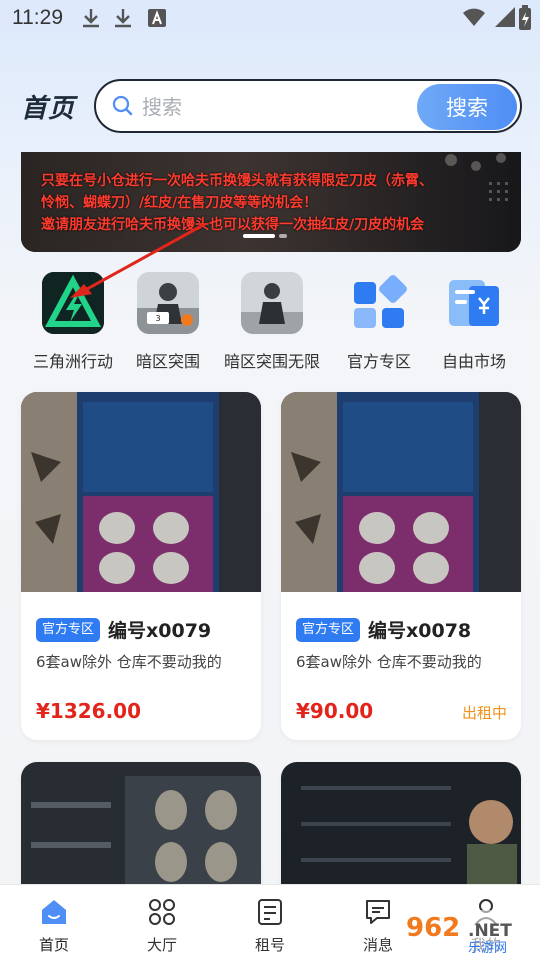  I want to click on banner-text-line-2: 怜悯、蝴蝶刀）/红皮/在售刀皮等等的机会！, so click(179, 203).